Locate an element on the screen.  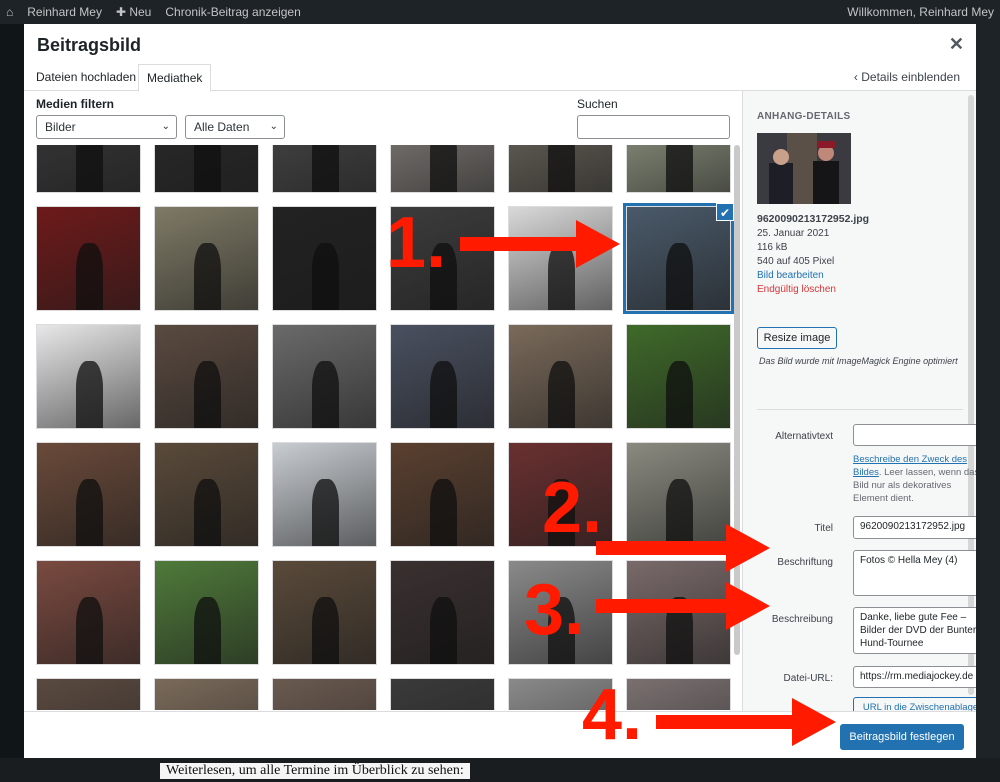
annotation-3: 3. is located at coordinates (554, 610).